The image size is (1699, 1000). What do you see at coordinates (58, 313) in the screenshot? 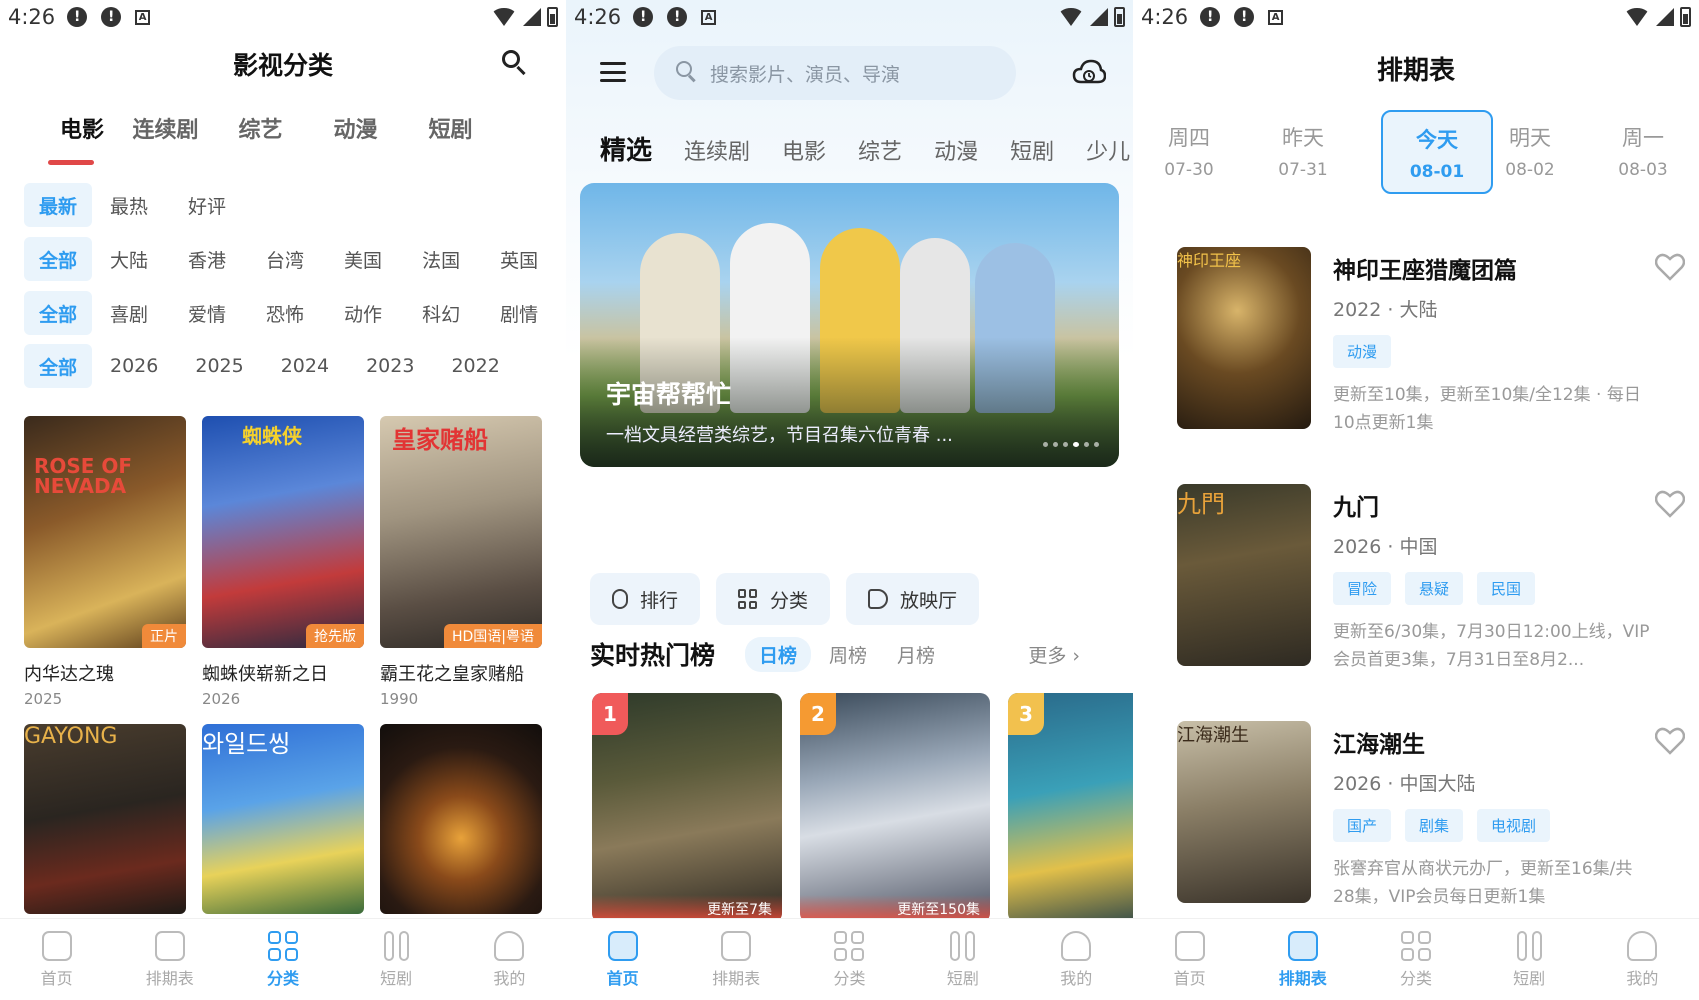
I see `filter-chip-all-genre: 全部` at bounding box center [58, 313].